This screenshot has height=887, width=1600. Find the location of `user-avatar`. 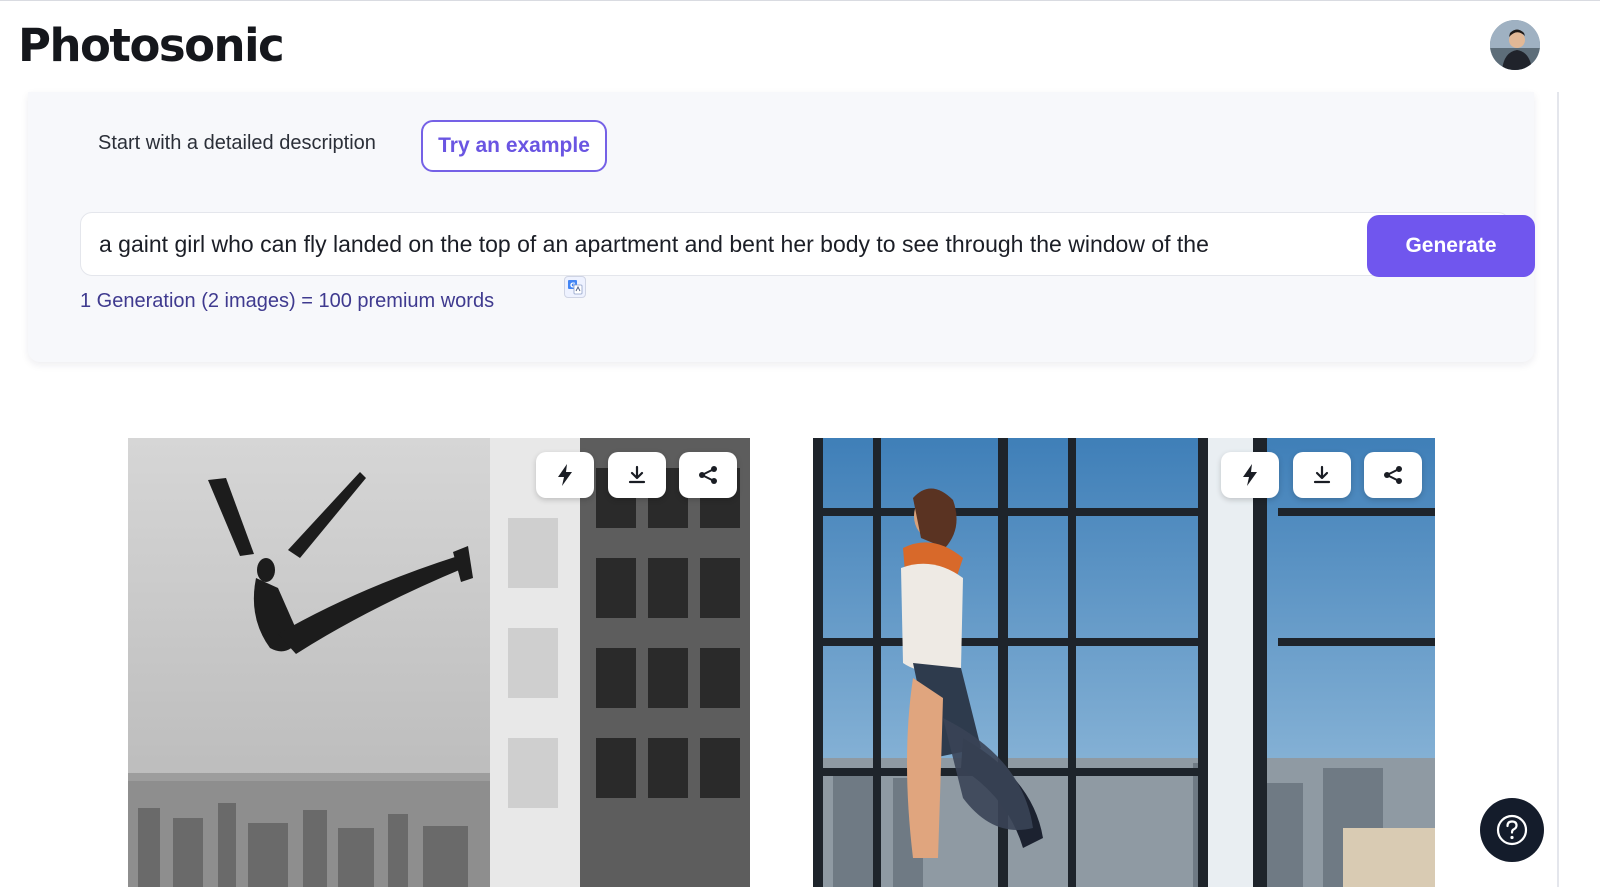

user-avatar is located at coordinates (1515, 45).